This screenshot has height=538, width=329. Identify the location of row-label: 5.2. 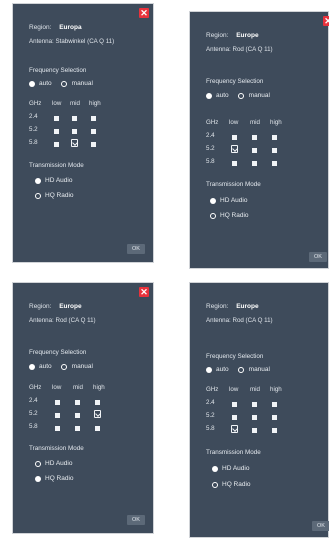
(33, 413).